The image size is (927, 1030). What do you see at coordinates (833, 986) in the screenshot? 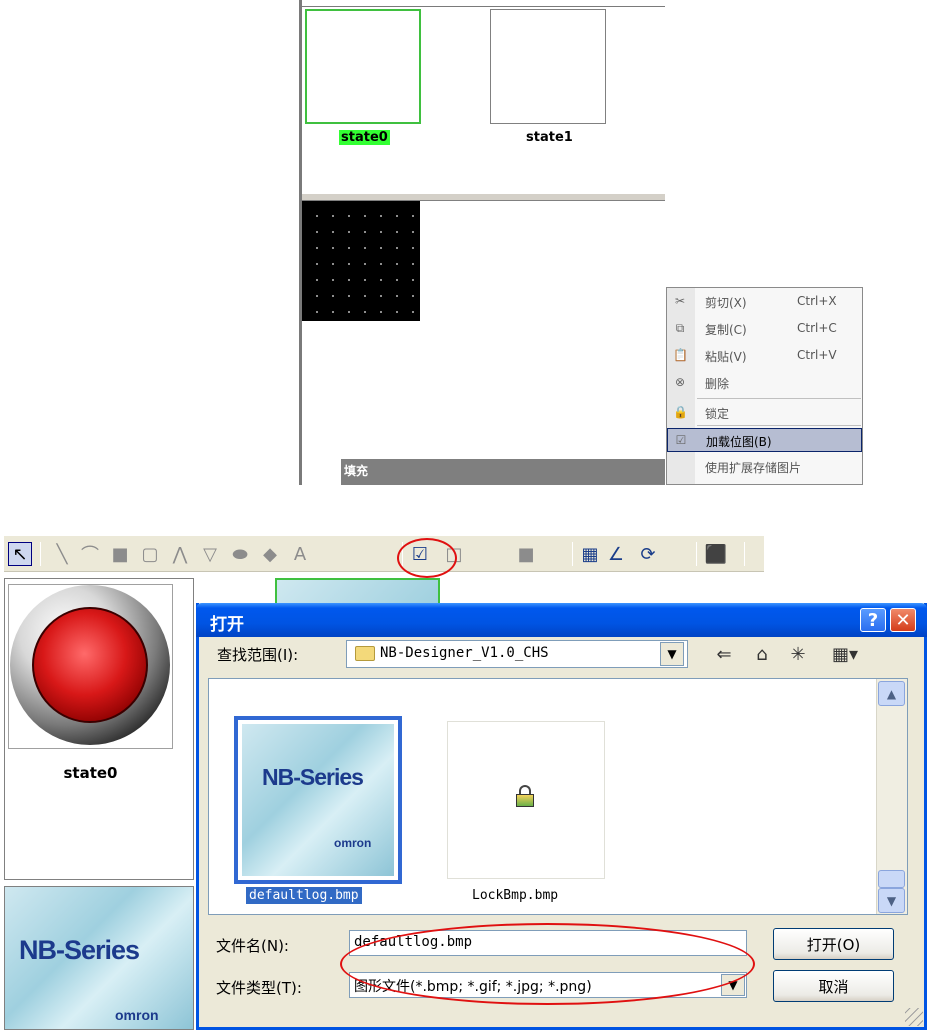
I see `cancel-button: 取消` at bounding box center [833, 986].